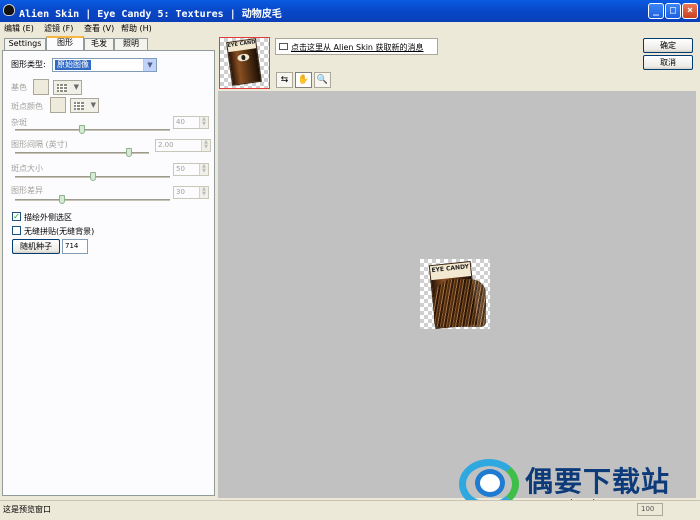 The width and height of the screenshot is (700, 520). What do you see at coordinates (283, 46) in the screenshot?
I see `envelope-icon` at bounding box center [283, 46].